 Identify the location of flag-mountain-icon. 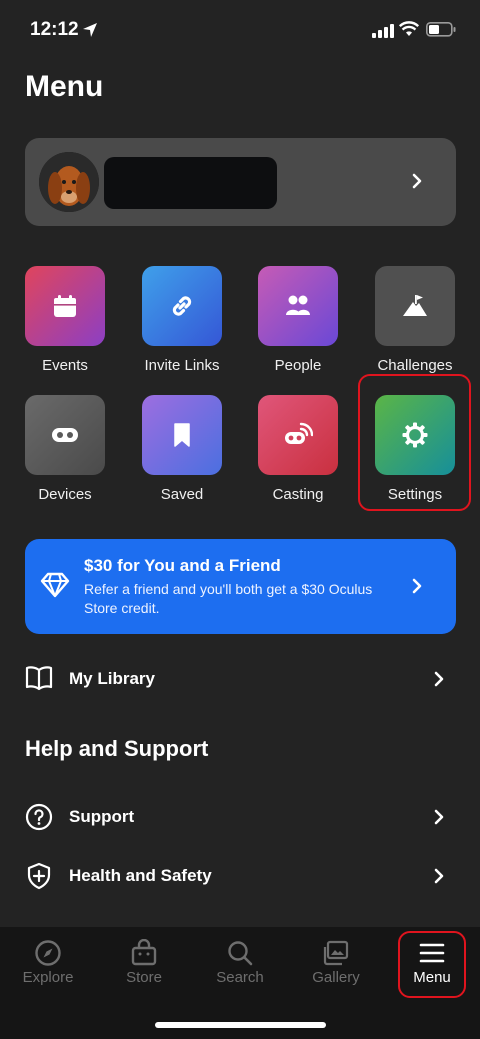
(415, 305).